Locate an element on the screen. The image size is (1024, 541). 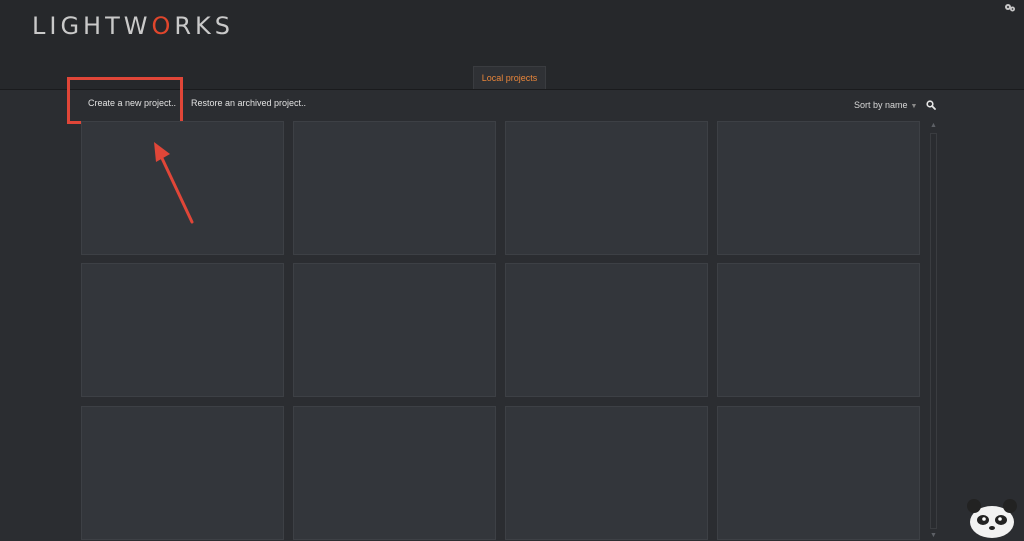
sort-label: Sort by name is located at coordinates (881, 105).